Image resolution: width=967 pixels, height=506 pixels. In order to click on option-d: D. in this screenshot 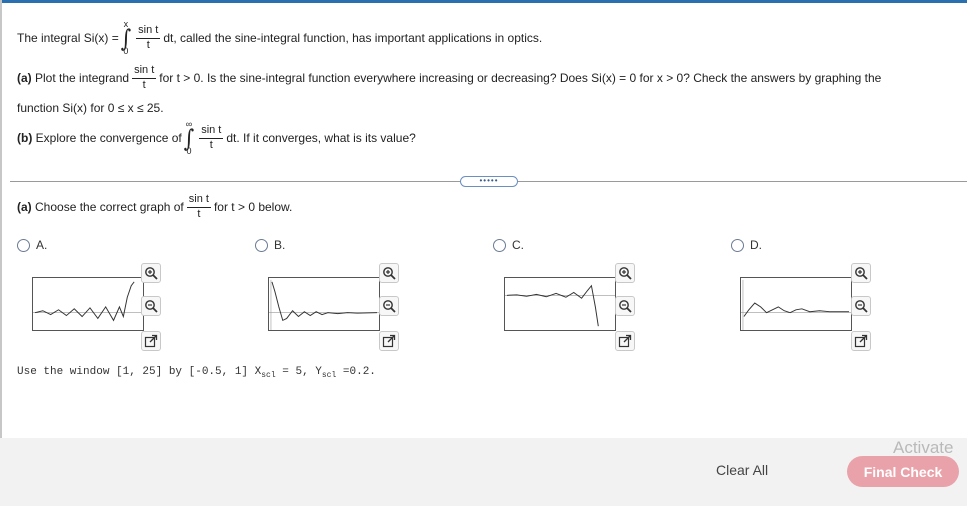, I will do `click(746, 245)`.